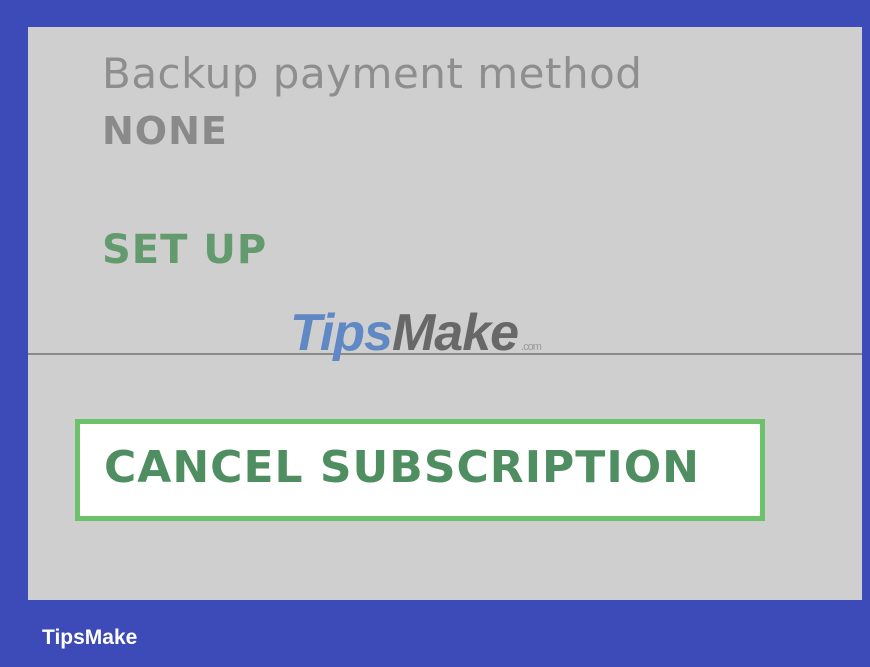  What do you see at coordinates (372, 73) in the screenshot?
I see `backup-payment-label: Backup payment method` at bounding box center [372, 73].